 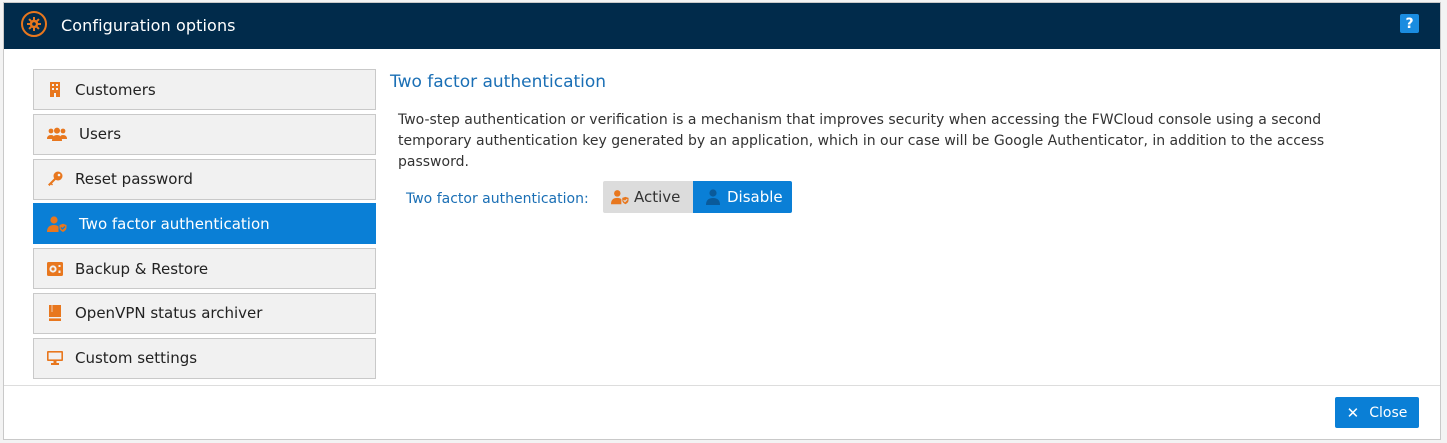 What do you see at coordinates (169, 313) in the screenshot?
I see `menu-item-label: OpenVPN status archiver` at bounding box center [169, 313].